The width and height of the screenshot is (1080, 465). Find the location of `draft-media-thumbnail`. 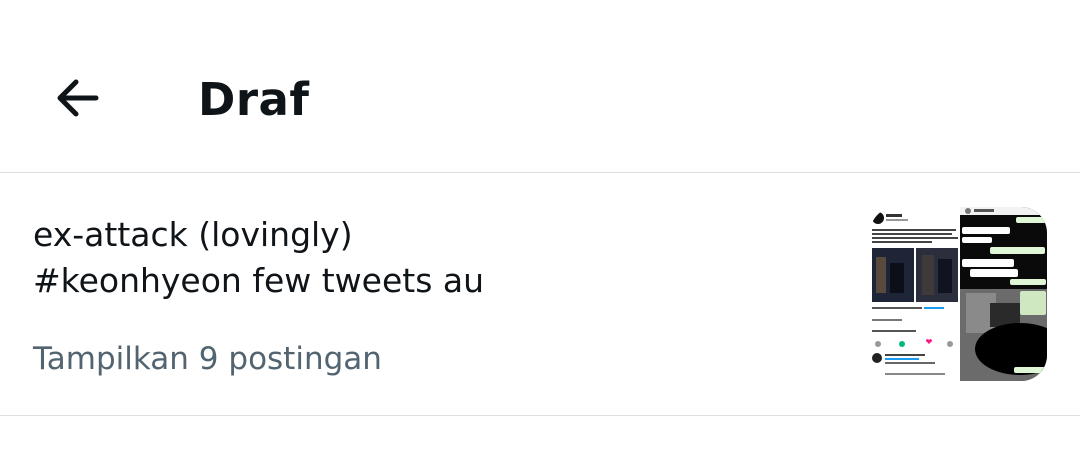

draft-media-thumbnail is located at coordinates (958, 294).